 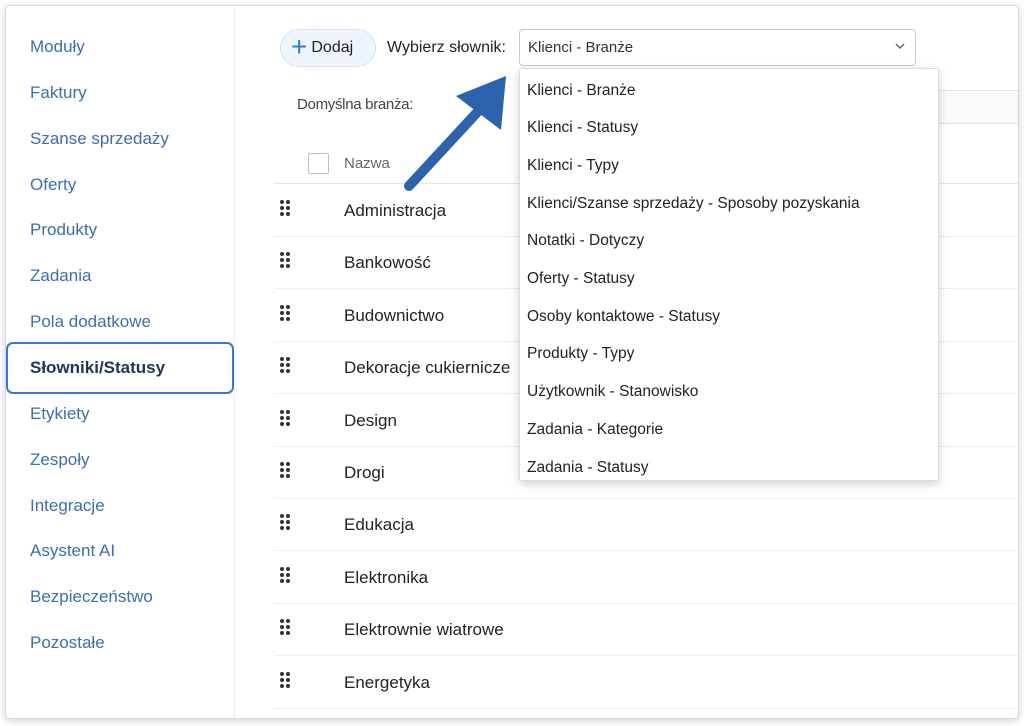 I want to click on default-branch-label: Domyślna branża:, so click(x=355, y=104).